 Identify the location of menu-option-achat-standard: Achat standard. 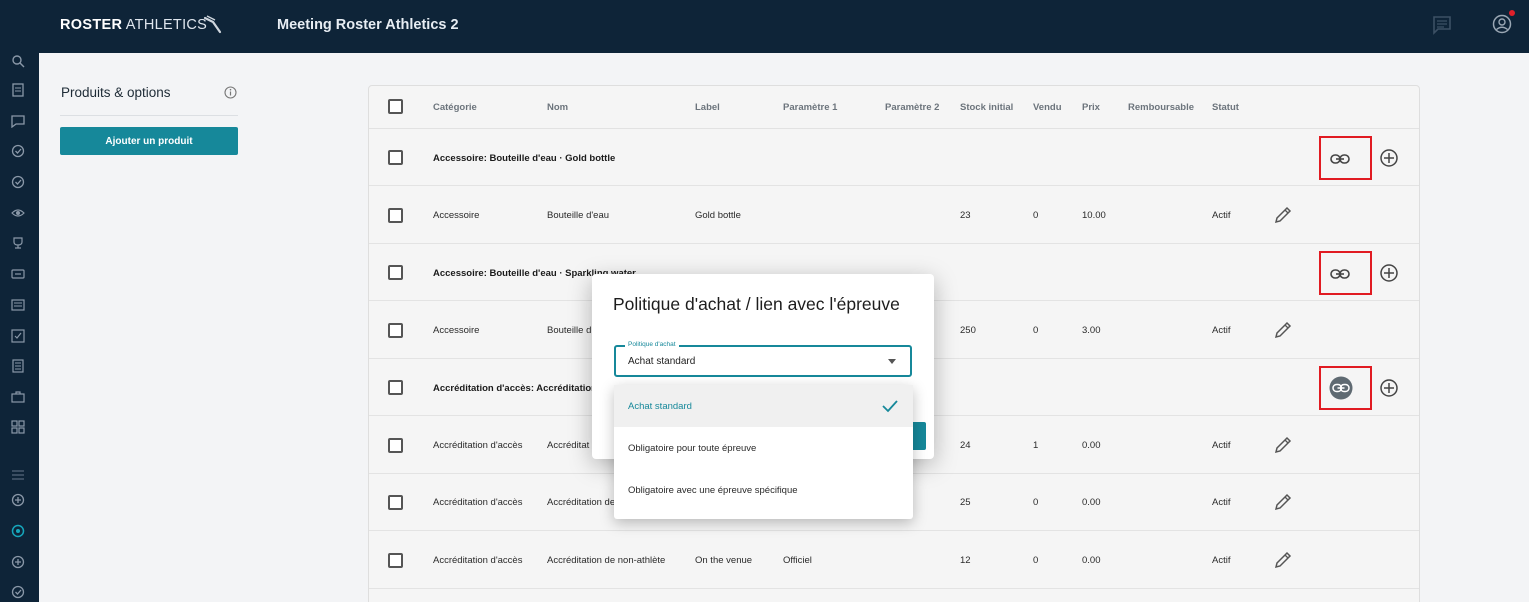
(763, 406).